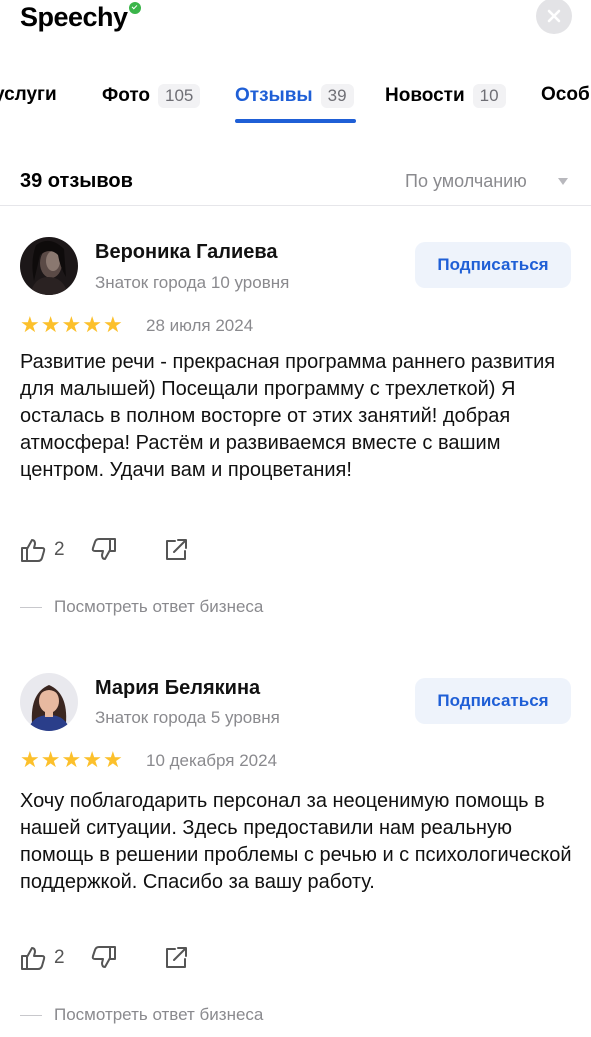  I want to click on top-bar: Speechy, so click(295, 30).